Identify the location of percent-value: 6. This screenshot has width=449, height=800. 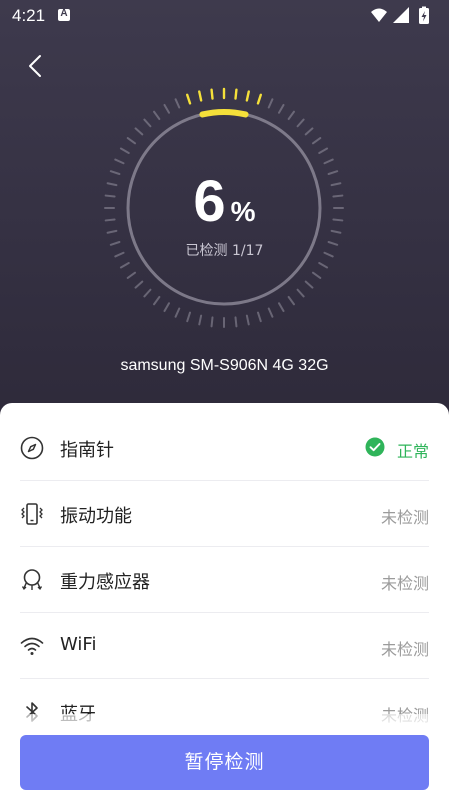
(210, 201).